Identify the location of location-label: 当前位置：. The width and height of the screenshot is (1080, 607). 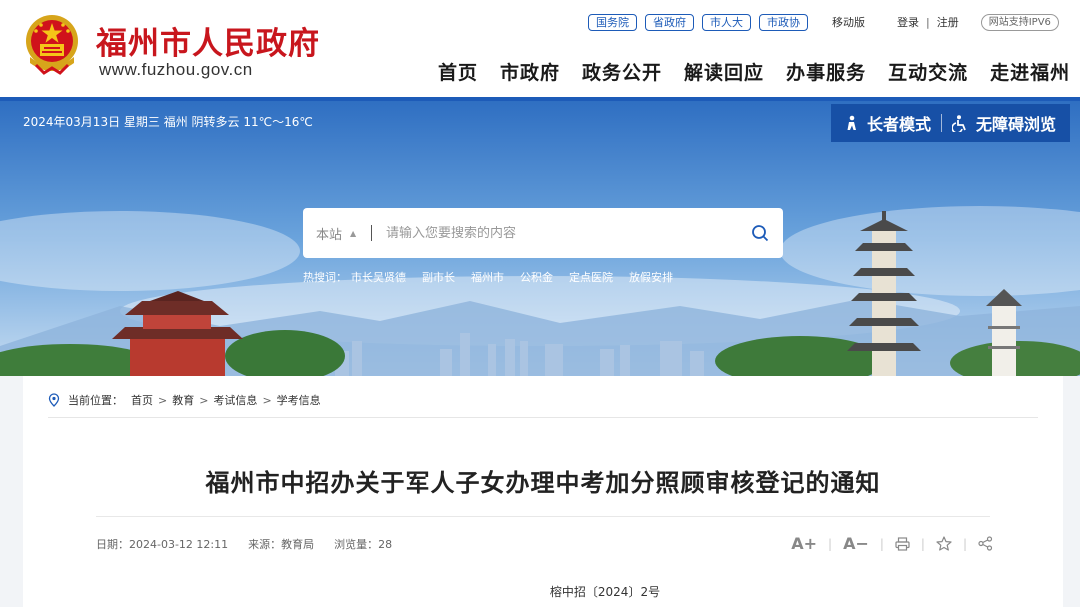
(95, 400).